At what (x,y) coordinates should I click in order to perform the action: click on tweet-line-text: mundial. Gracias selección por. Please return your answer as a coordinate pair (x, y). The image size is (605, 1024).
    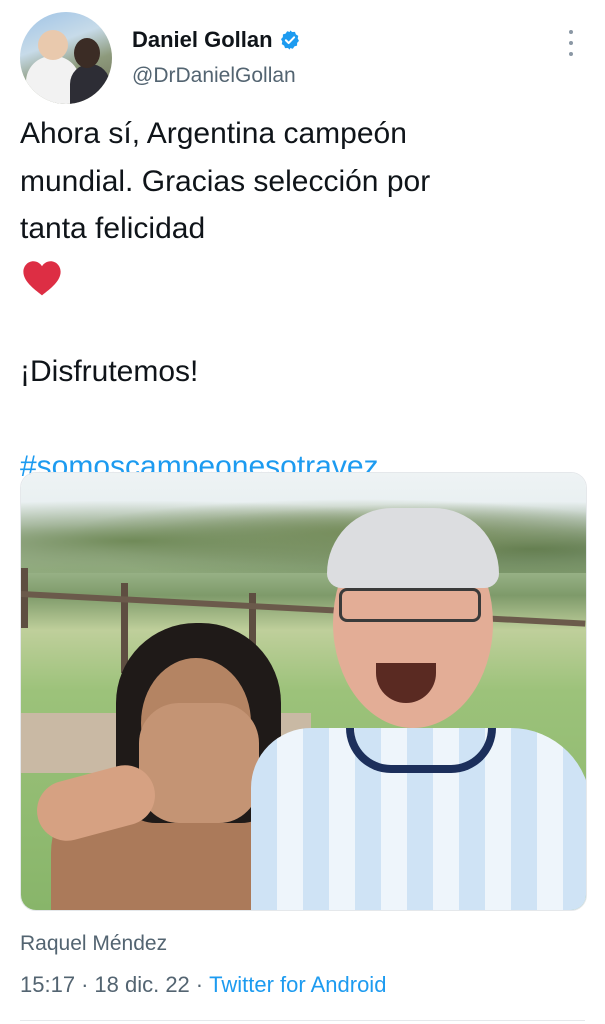
    Looking at the image, I should click on (225, 181).